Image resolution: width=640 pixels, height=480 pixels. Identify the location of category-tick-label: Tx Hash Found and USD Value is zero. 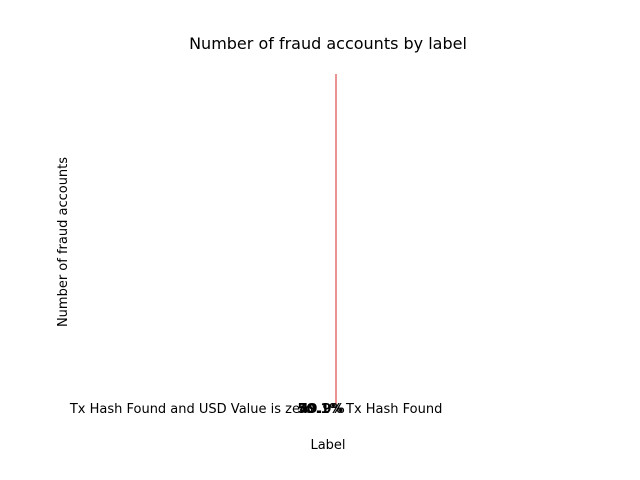
(191, 409).